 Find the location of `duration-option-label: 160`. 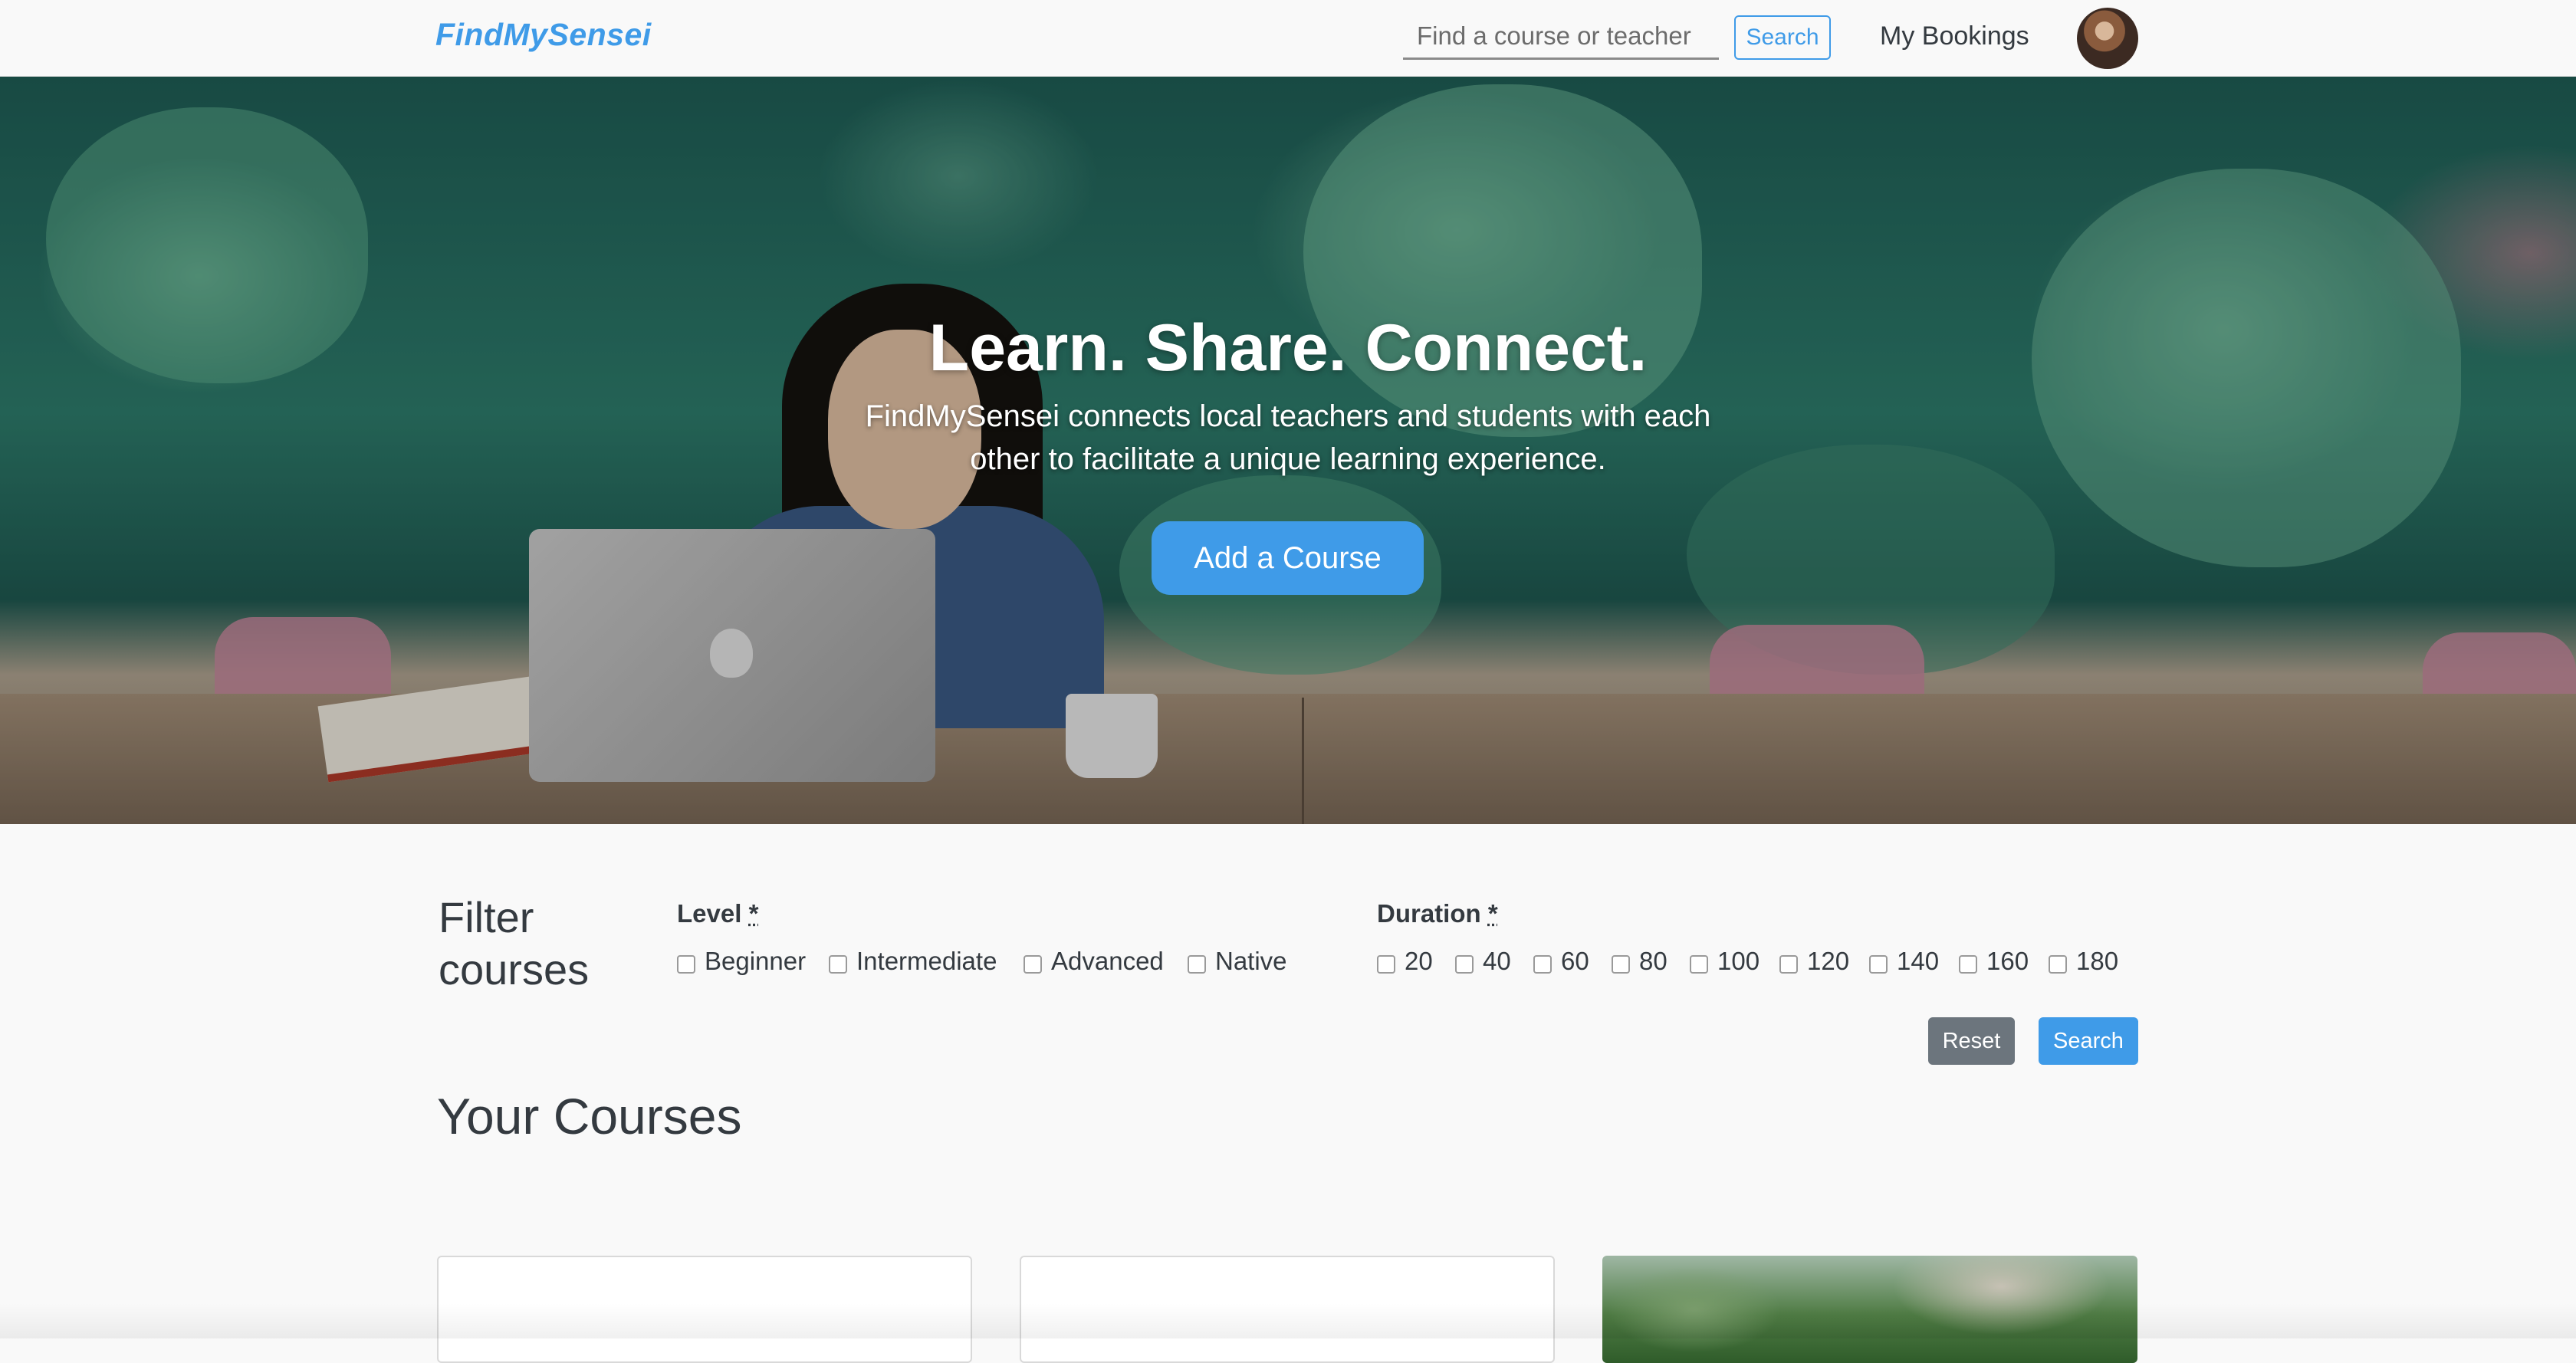

duration-option-label: 160 is located at coordinates (2008, 961).